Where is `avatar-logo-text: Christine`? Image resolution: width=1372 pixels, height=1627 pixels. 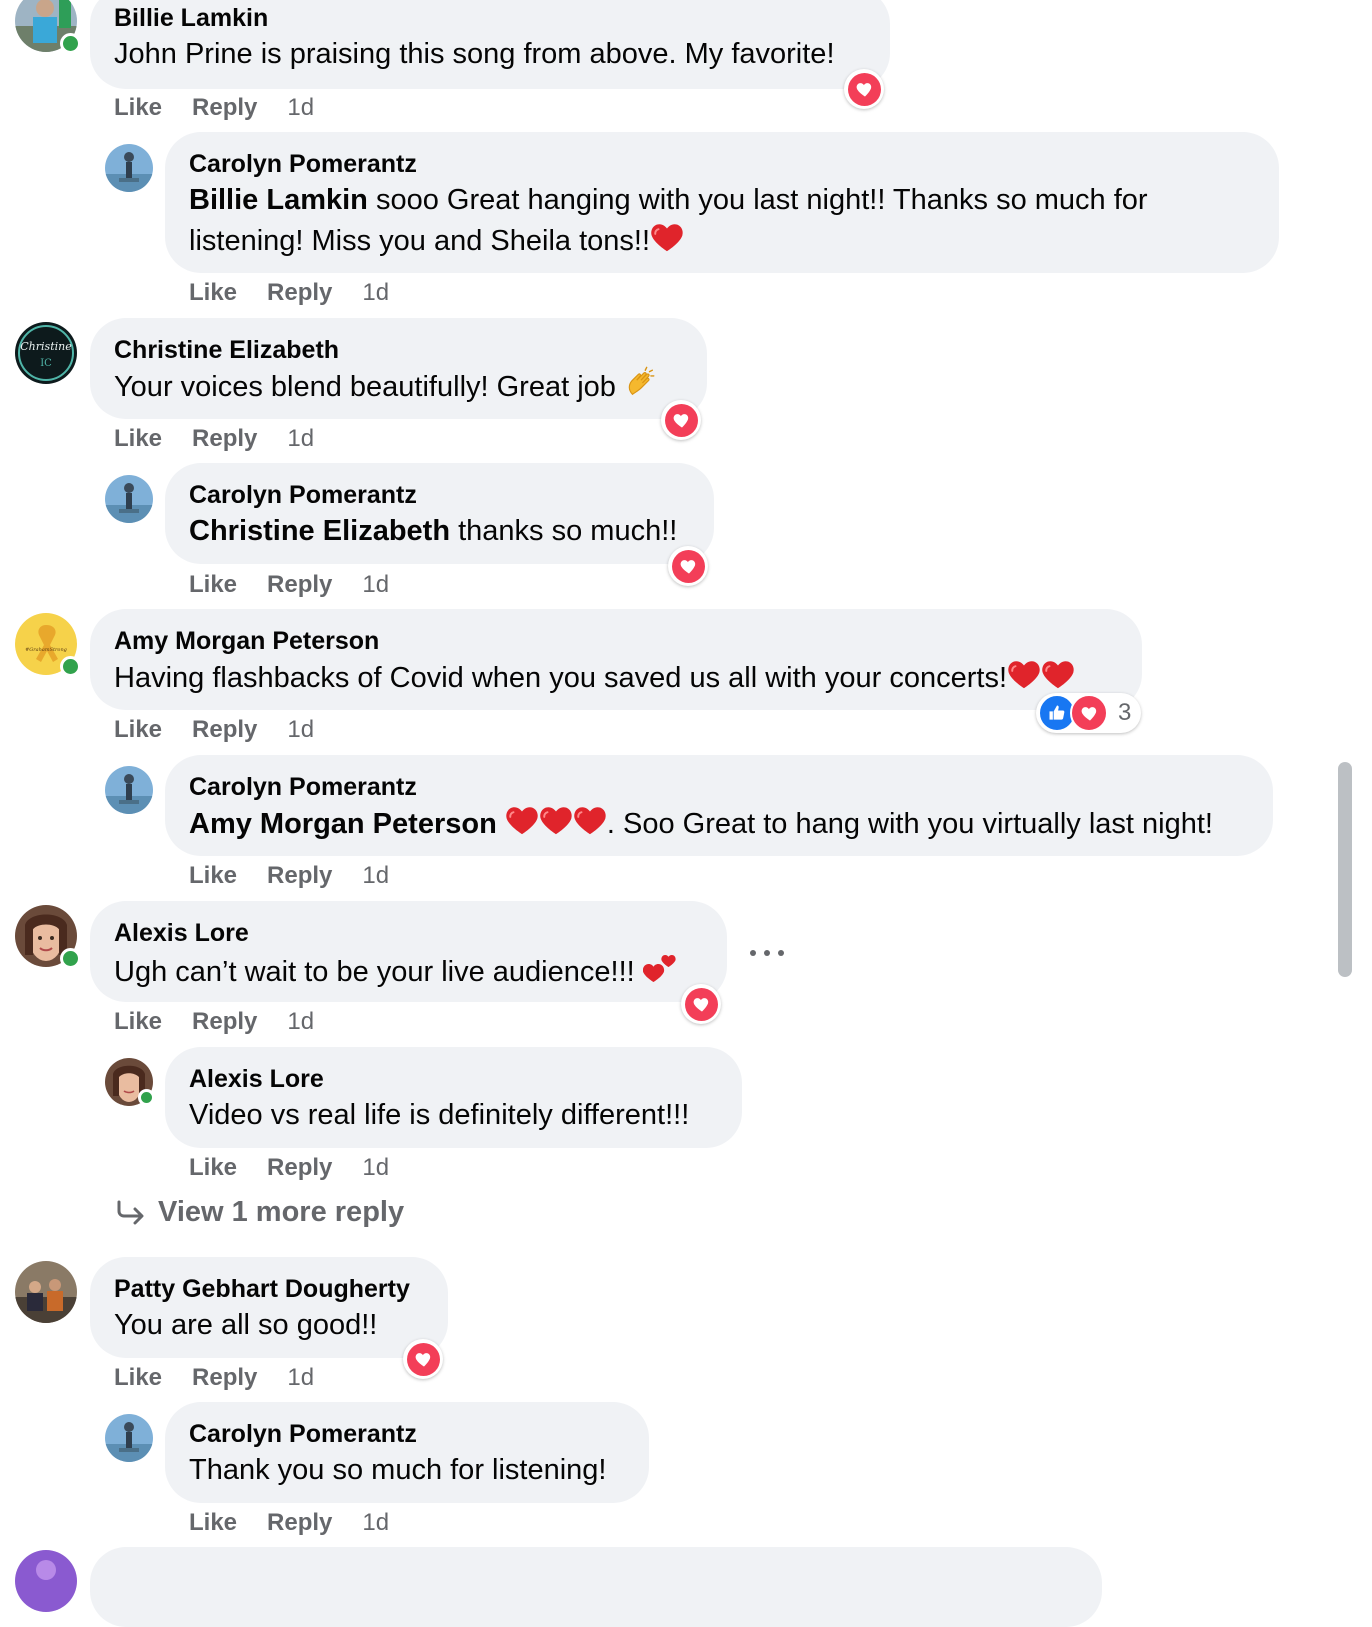 avatar-logo-text: Christine is located at coordinates (46, 346).